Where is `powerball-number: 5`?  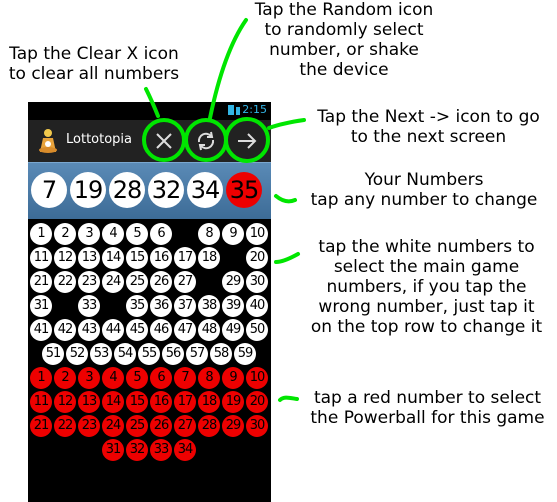 powerball-number: 5 is located at coordinates (137, 378).